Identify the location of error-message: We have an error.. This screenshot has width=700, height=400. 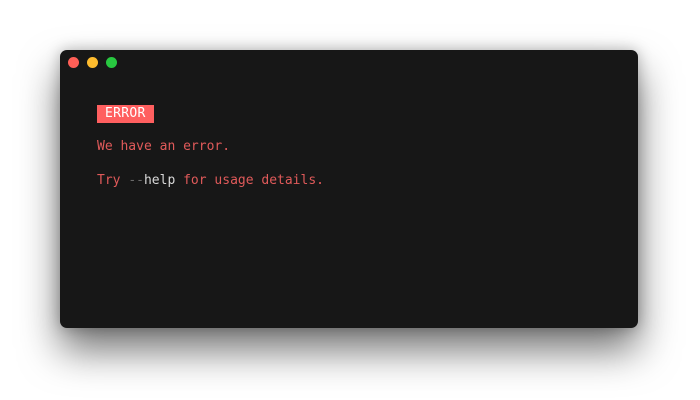
(164, 146).